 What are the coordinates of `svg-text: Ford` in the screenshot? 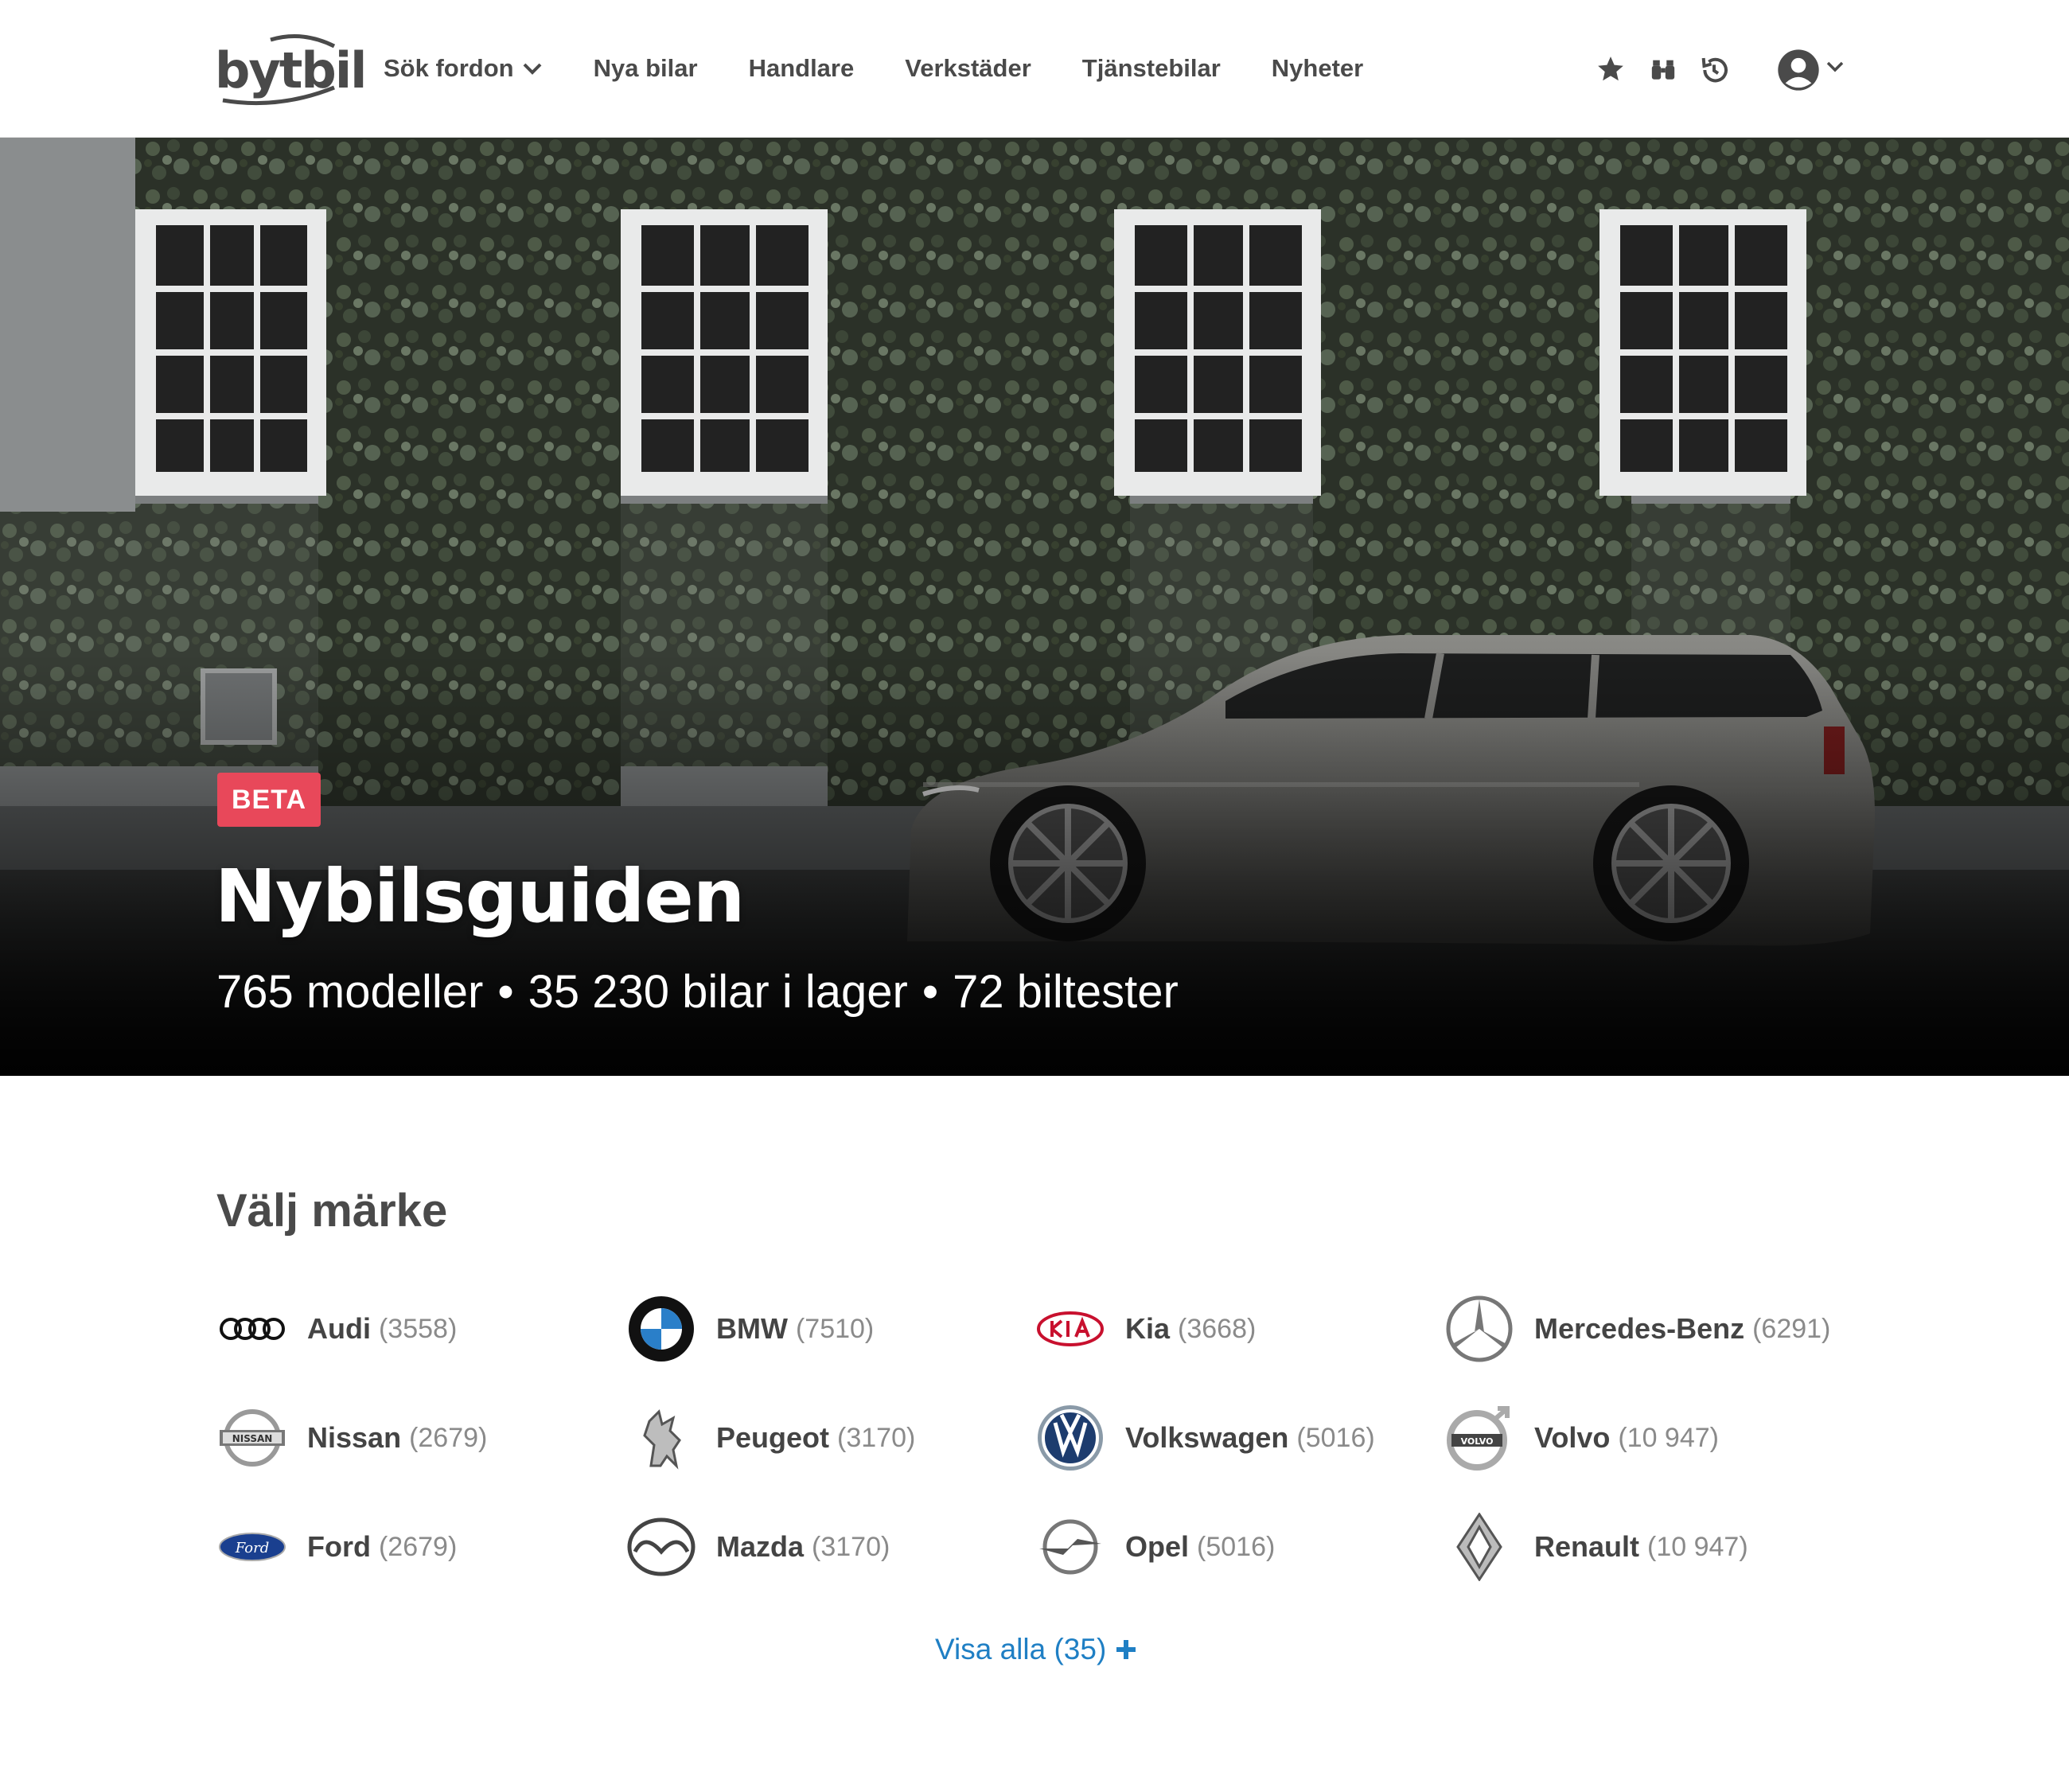 It's located at (252, 1548).